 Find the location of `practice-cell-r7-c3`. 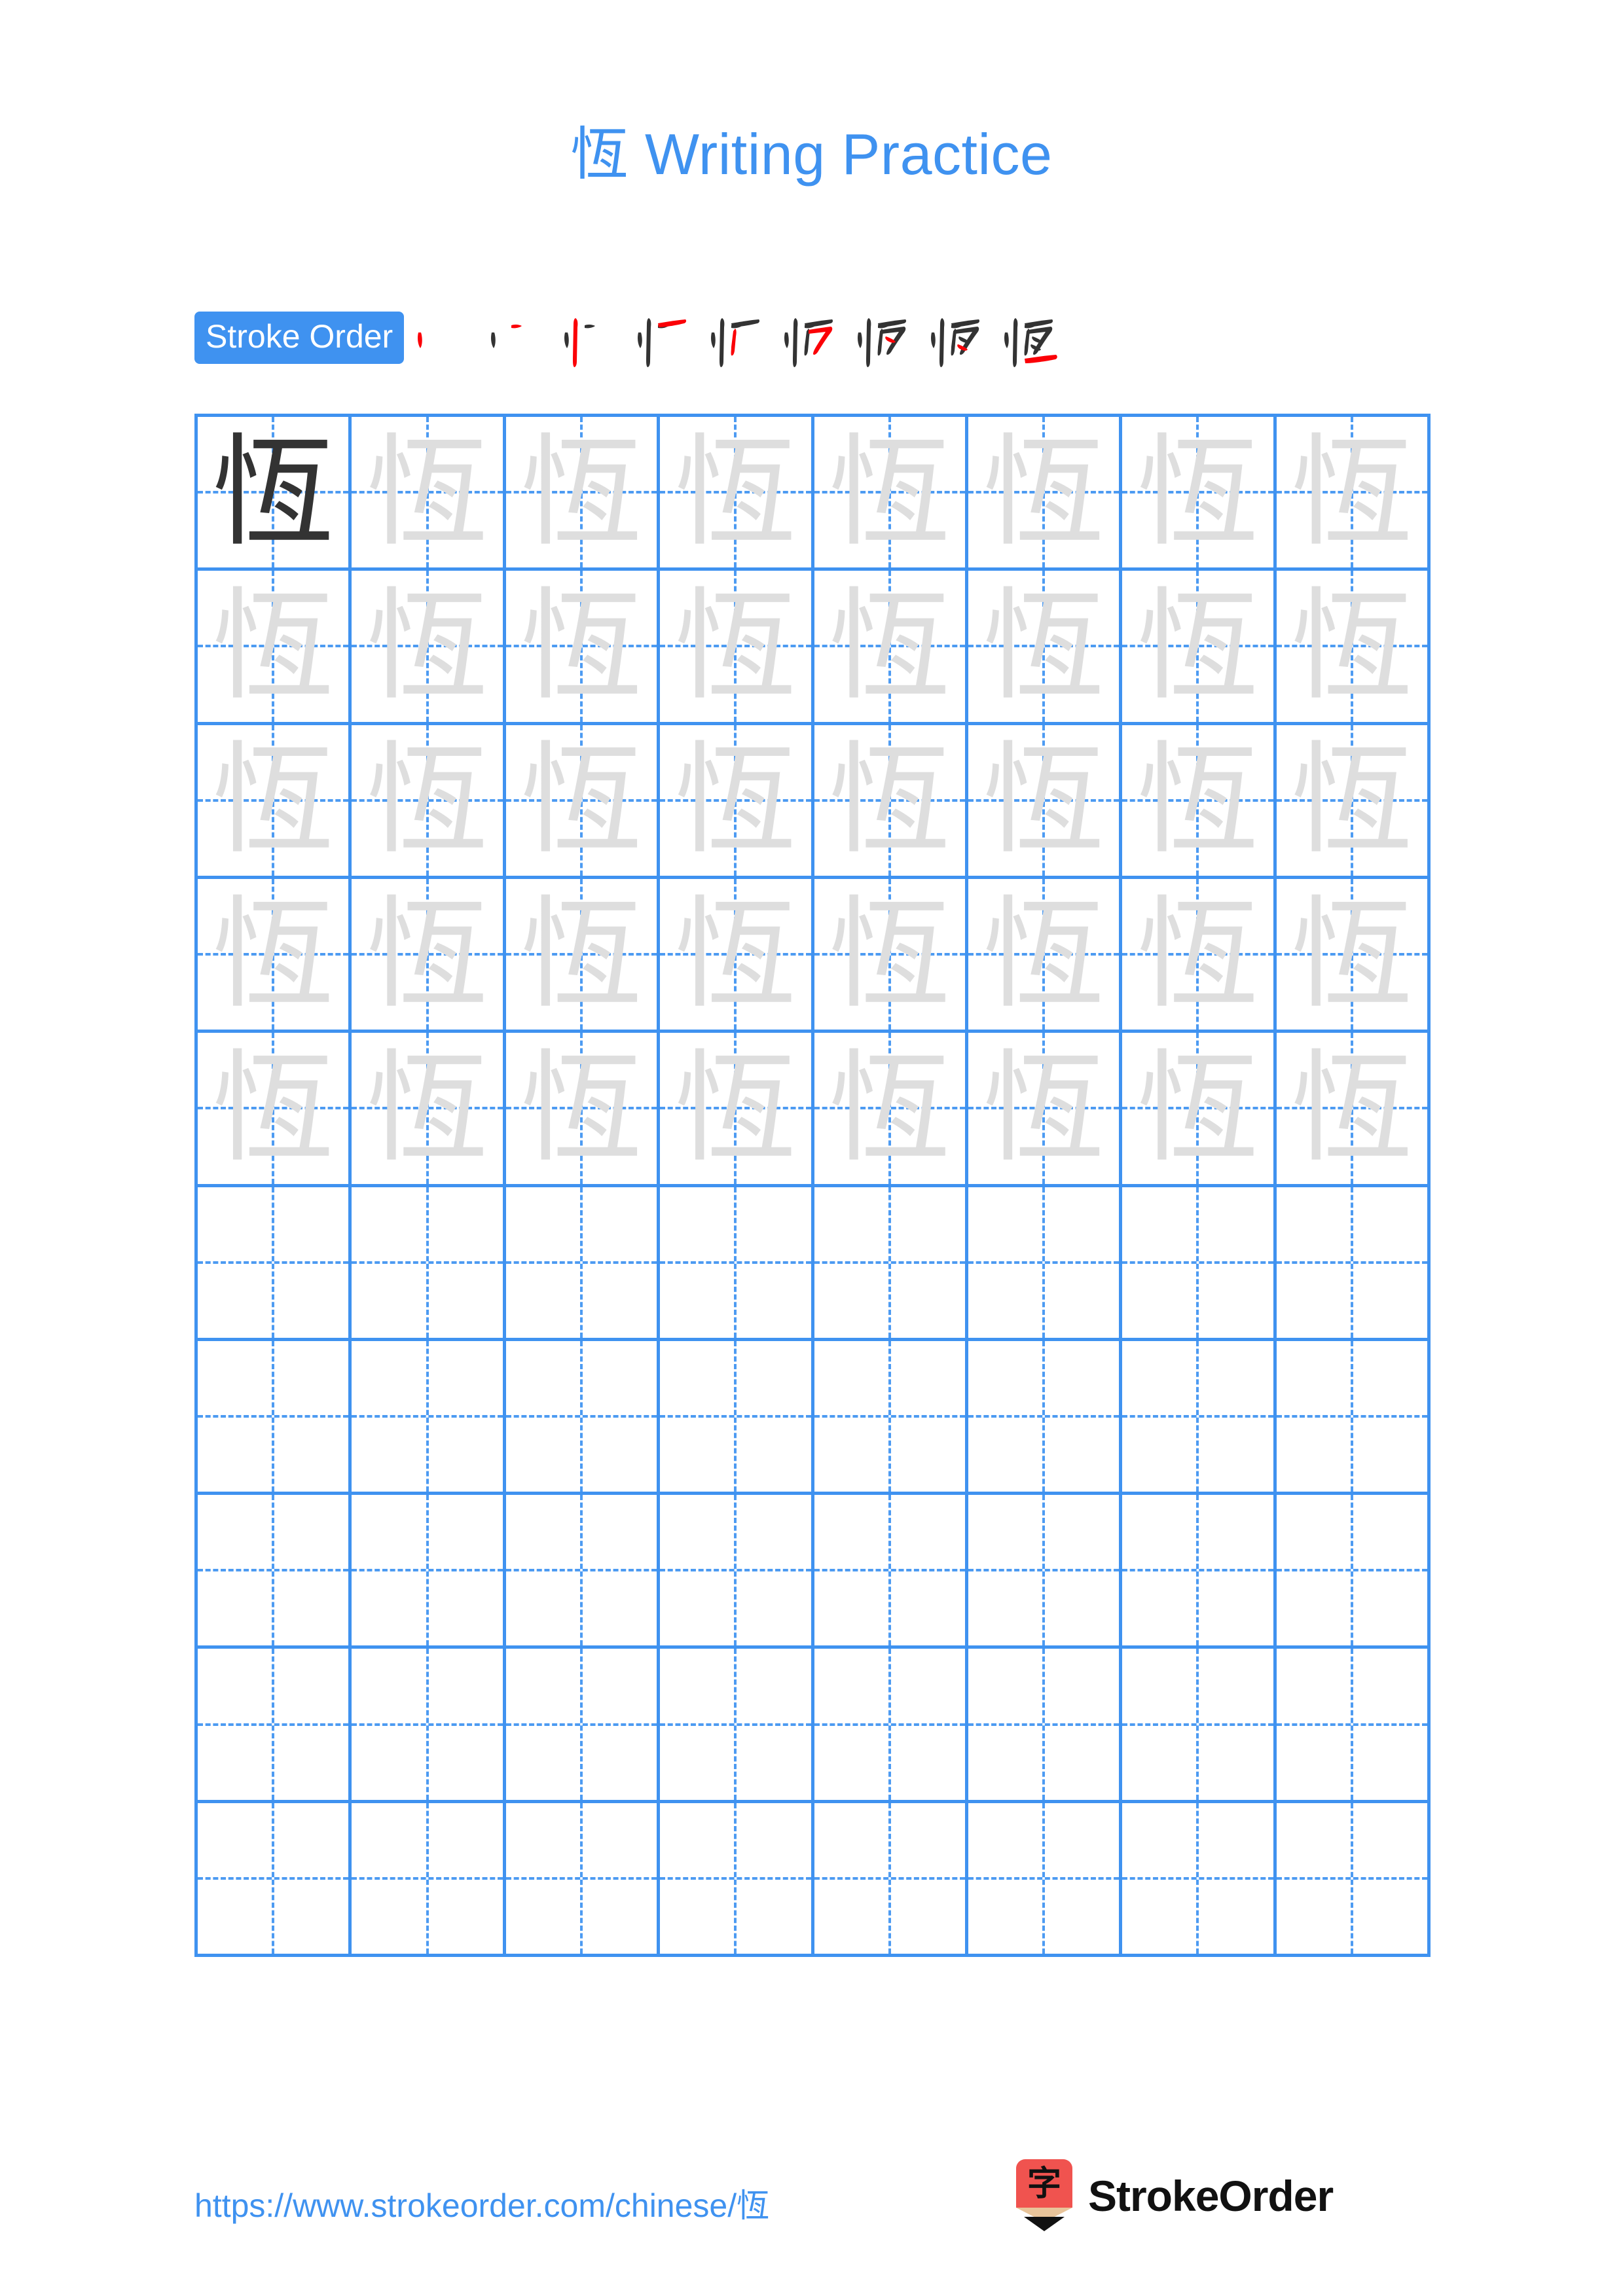

practice-cell-r7-c3 is located at coordinates (583, 1418).